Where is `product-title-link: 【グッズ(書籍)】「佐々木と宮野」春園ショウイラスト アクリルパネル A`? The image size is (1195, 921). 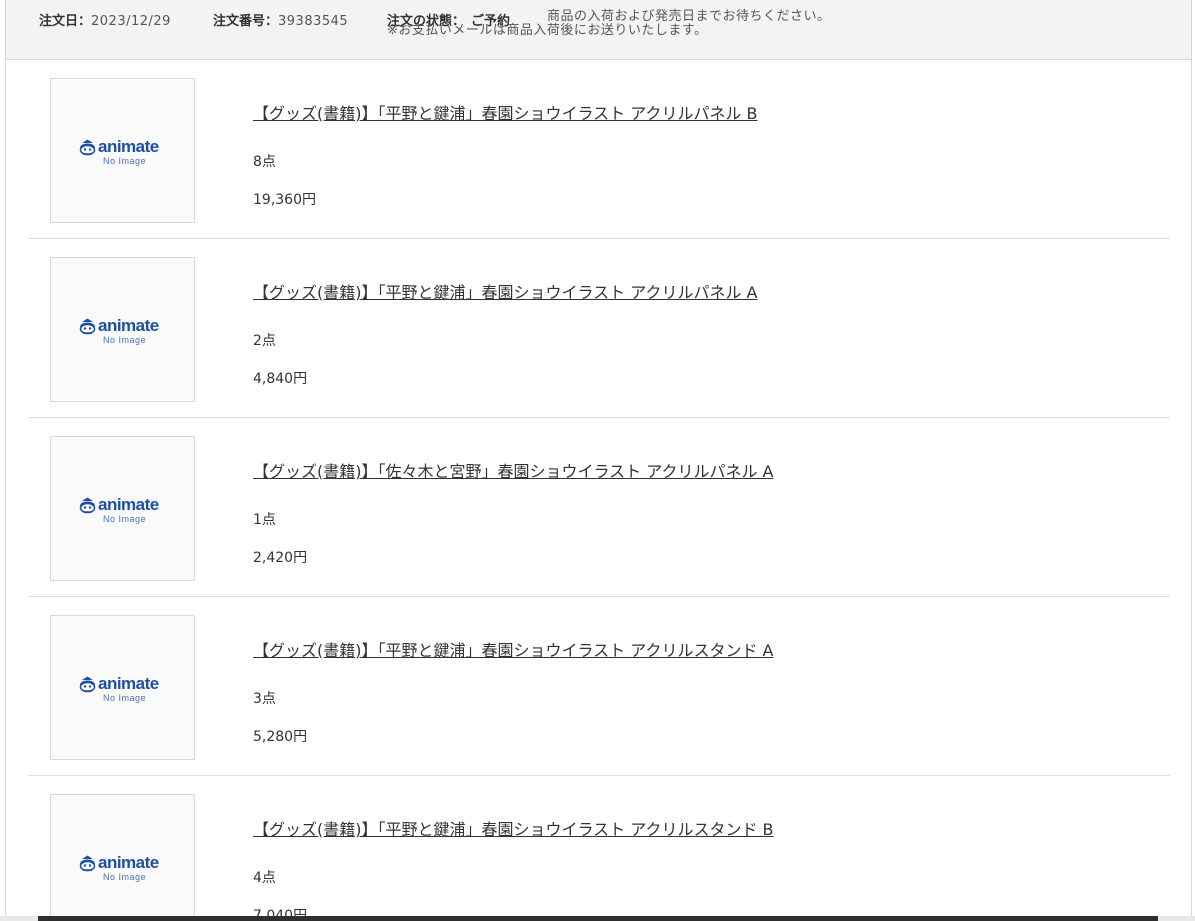 product-title-link: 【グッズ(書籍)】「佐々木と宮野」春園ショウイラスト アクリルパネル A is located at coordinates (513, 470).